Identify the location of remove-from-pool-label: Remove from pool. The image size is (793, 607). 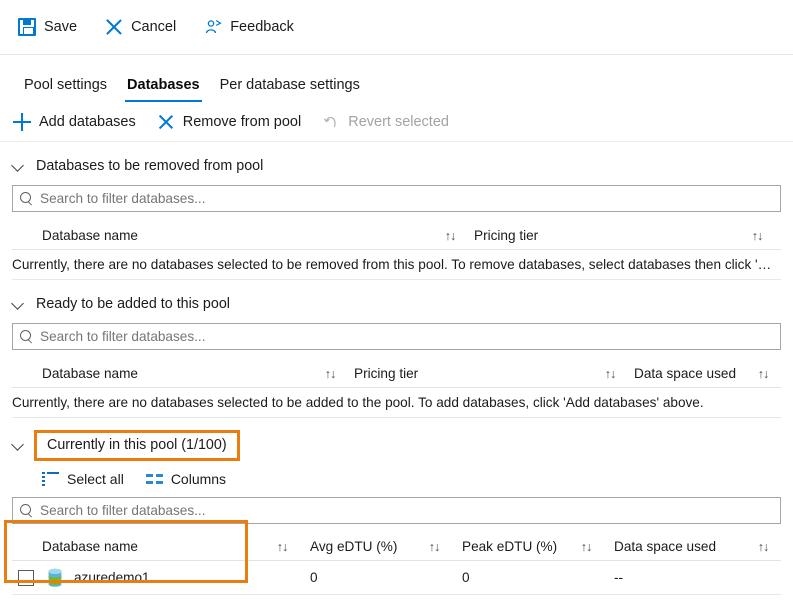
(242, 121).